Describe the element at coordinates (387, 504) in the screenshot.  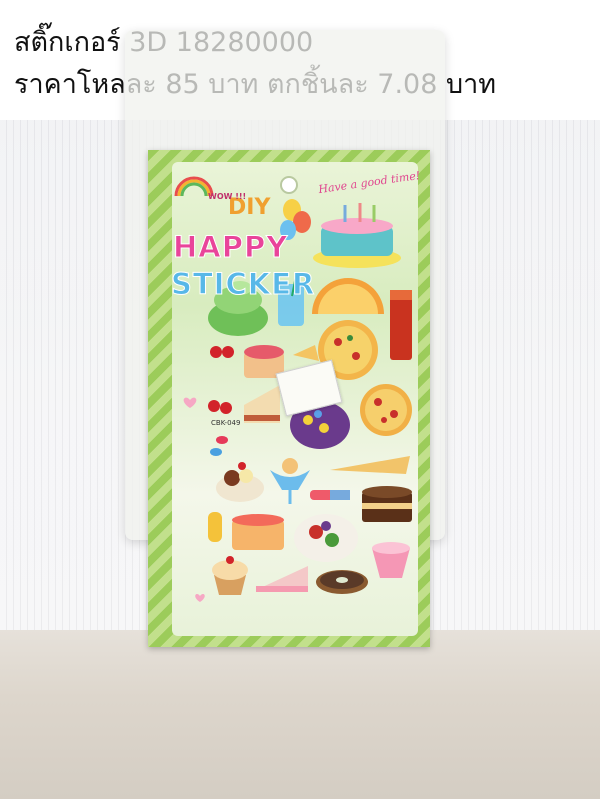
I see `chocolate-cake-icon` at that location.